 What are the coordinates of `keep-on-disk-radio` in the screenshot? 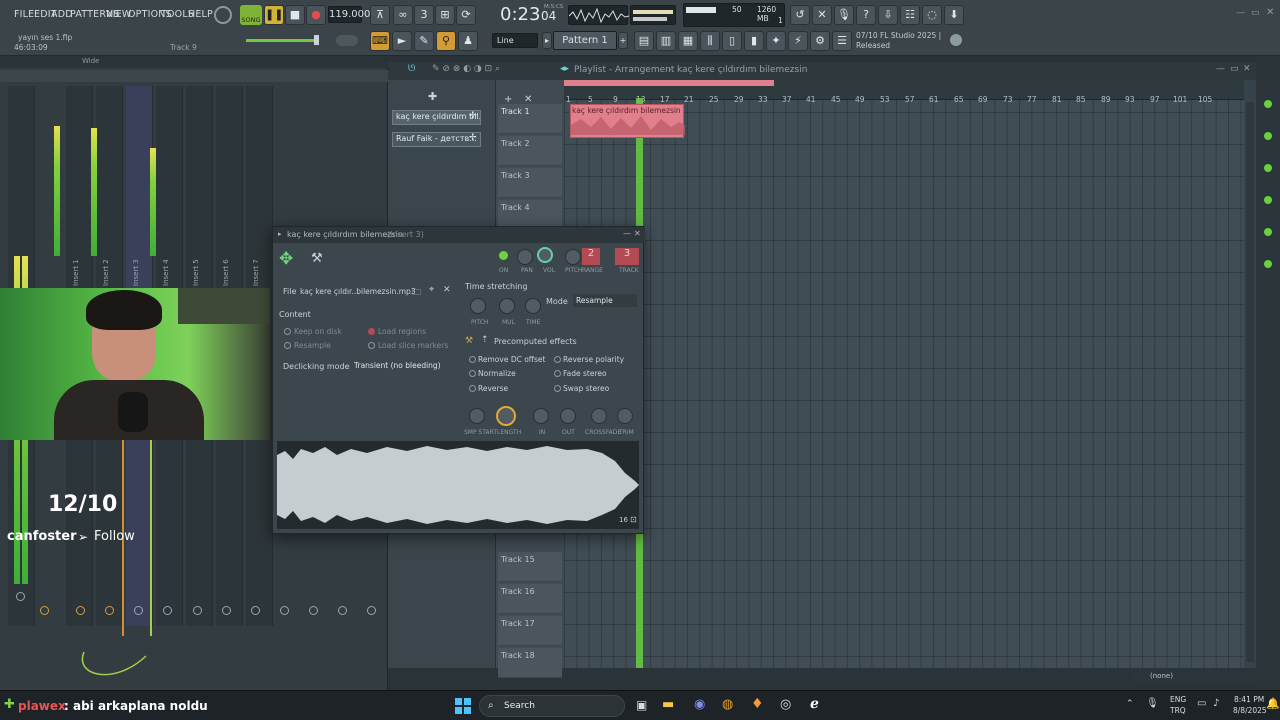 It's located at (287, 331).